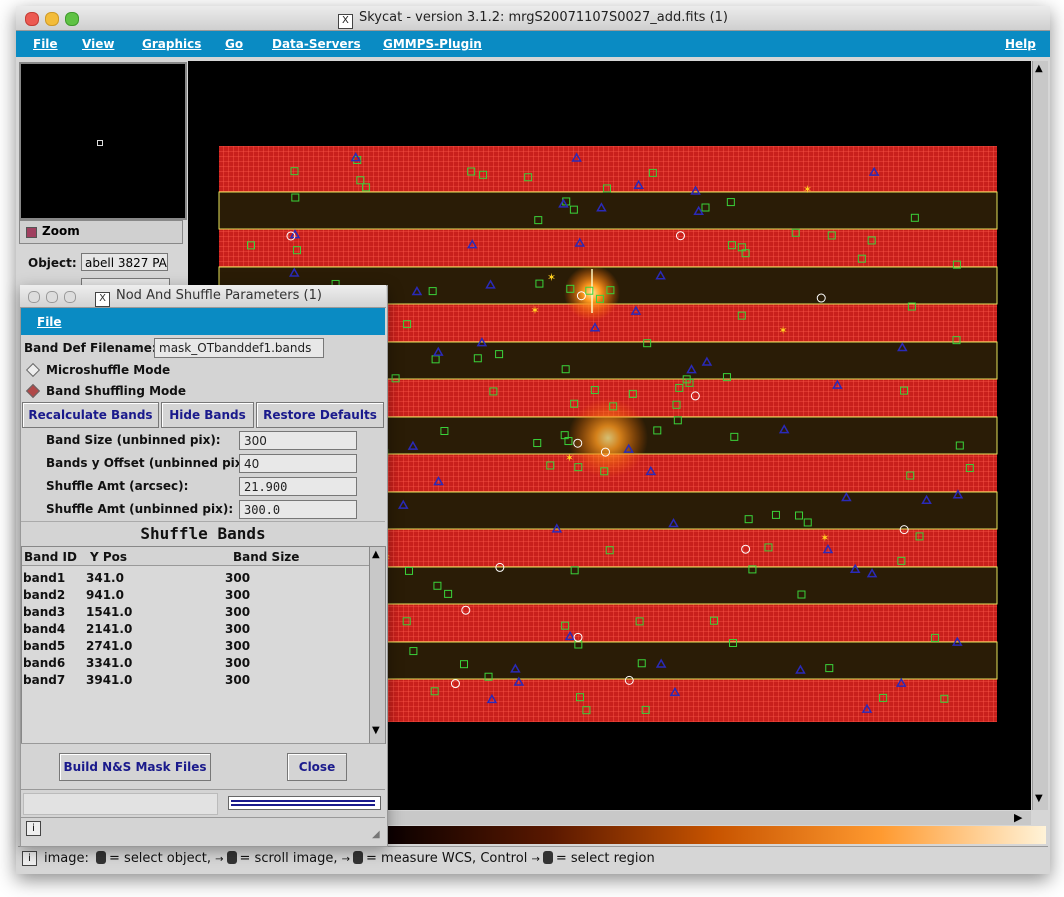 Image resolution: width=1064 pixels, height=897 pixels. I want to click on shuffle-band-region, so click(608, 210).